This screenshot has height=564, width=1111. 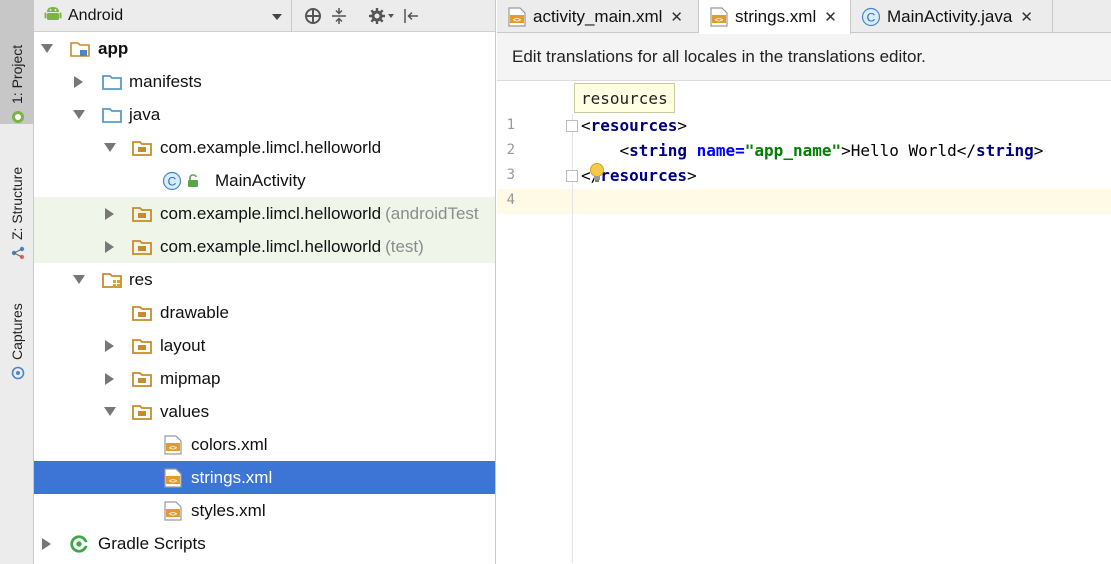 I want to click on structure-tool-label: Z: Structure, so click(x=17, y=203).